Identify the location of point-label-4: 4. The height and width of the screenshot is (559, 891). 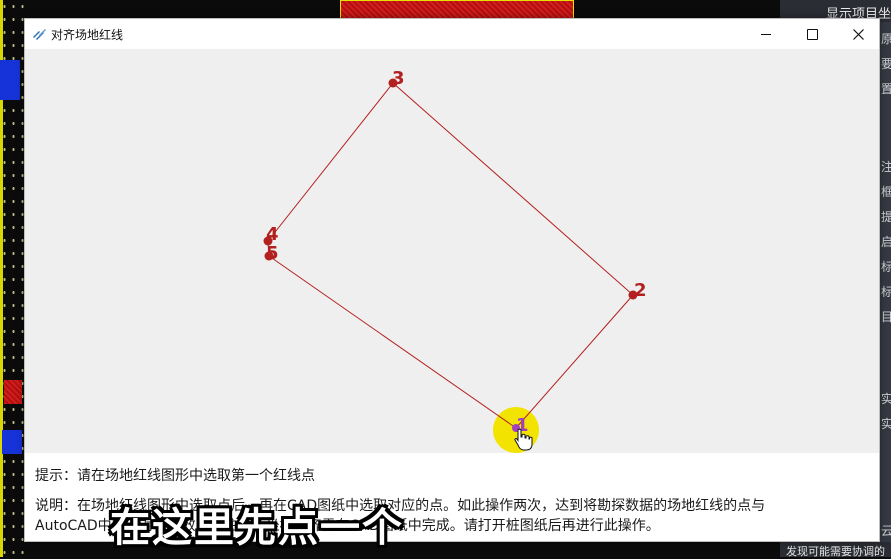
(272, 234).